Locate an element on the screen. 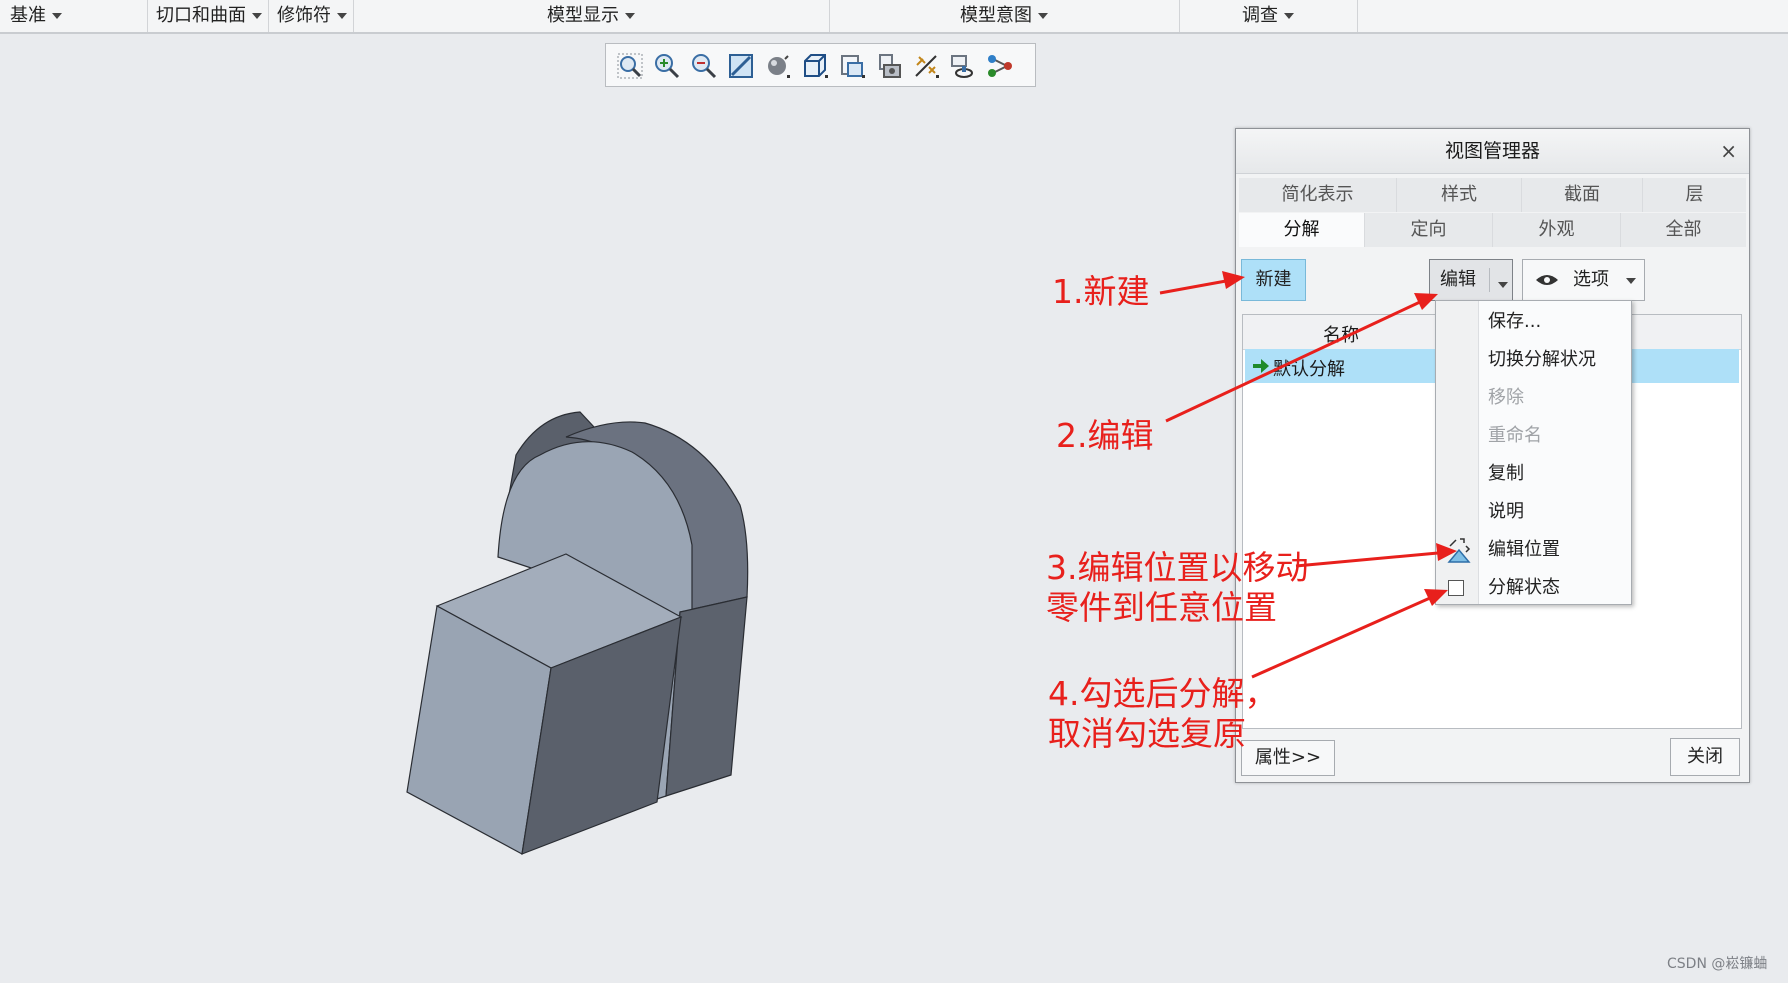 The image size is (1788, 983). datum-display-icon is located at coordinates (926, 66).